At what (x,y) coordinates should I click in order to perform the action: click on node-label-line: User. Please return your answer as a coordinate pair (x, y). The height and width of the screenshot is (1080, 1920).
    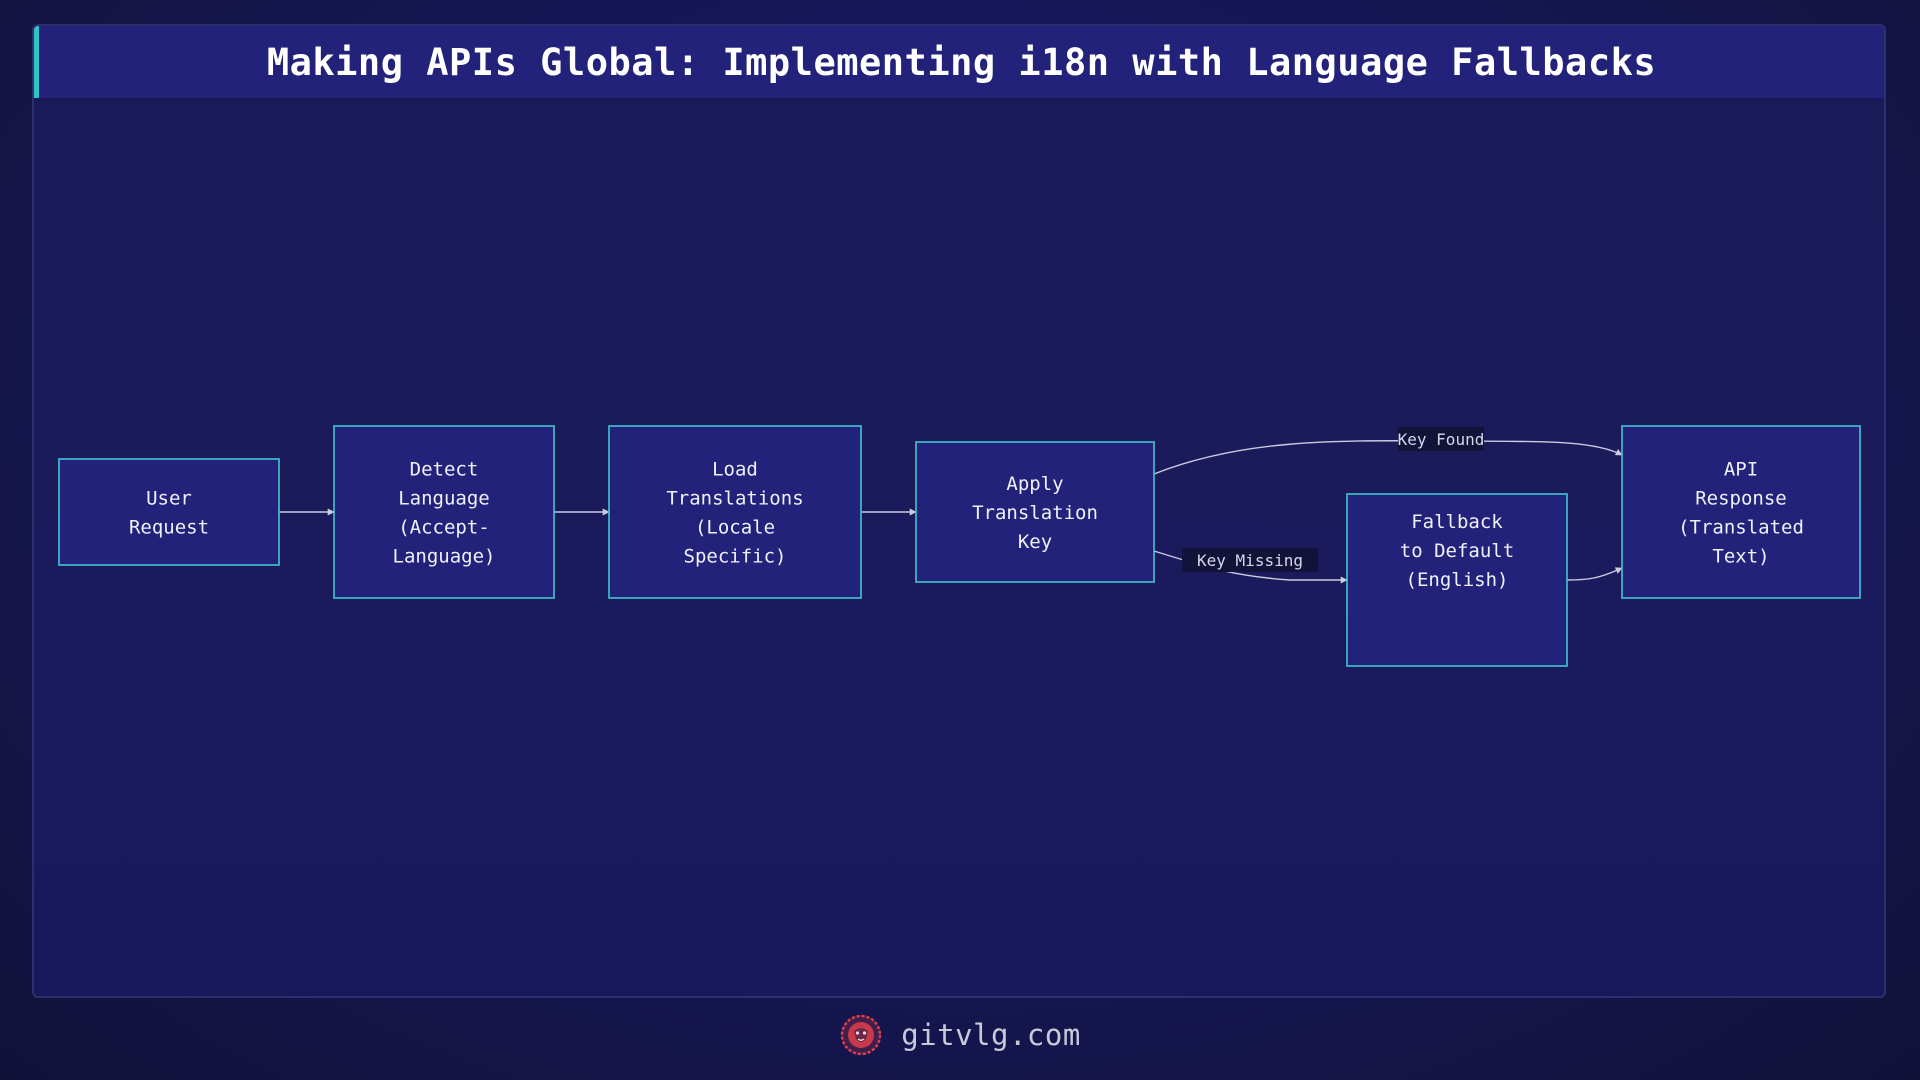
    Looking at the image, I should click on (169, 499).